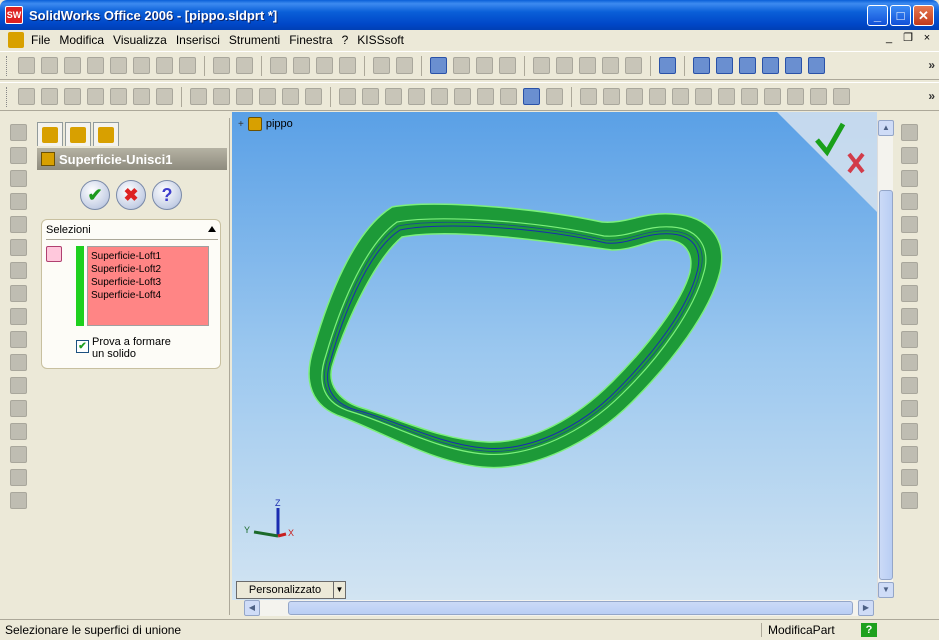 This screenshot has height=640, width=939. Describe the element at coordinates (187, 65) in the screenshot. I see `paste-icon` at that location.